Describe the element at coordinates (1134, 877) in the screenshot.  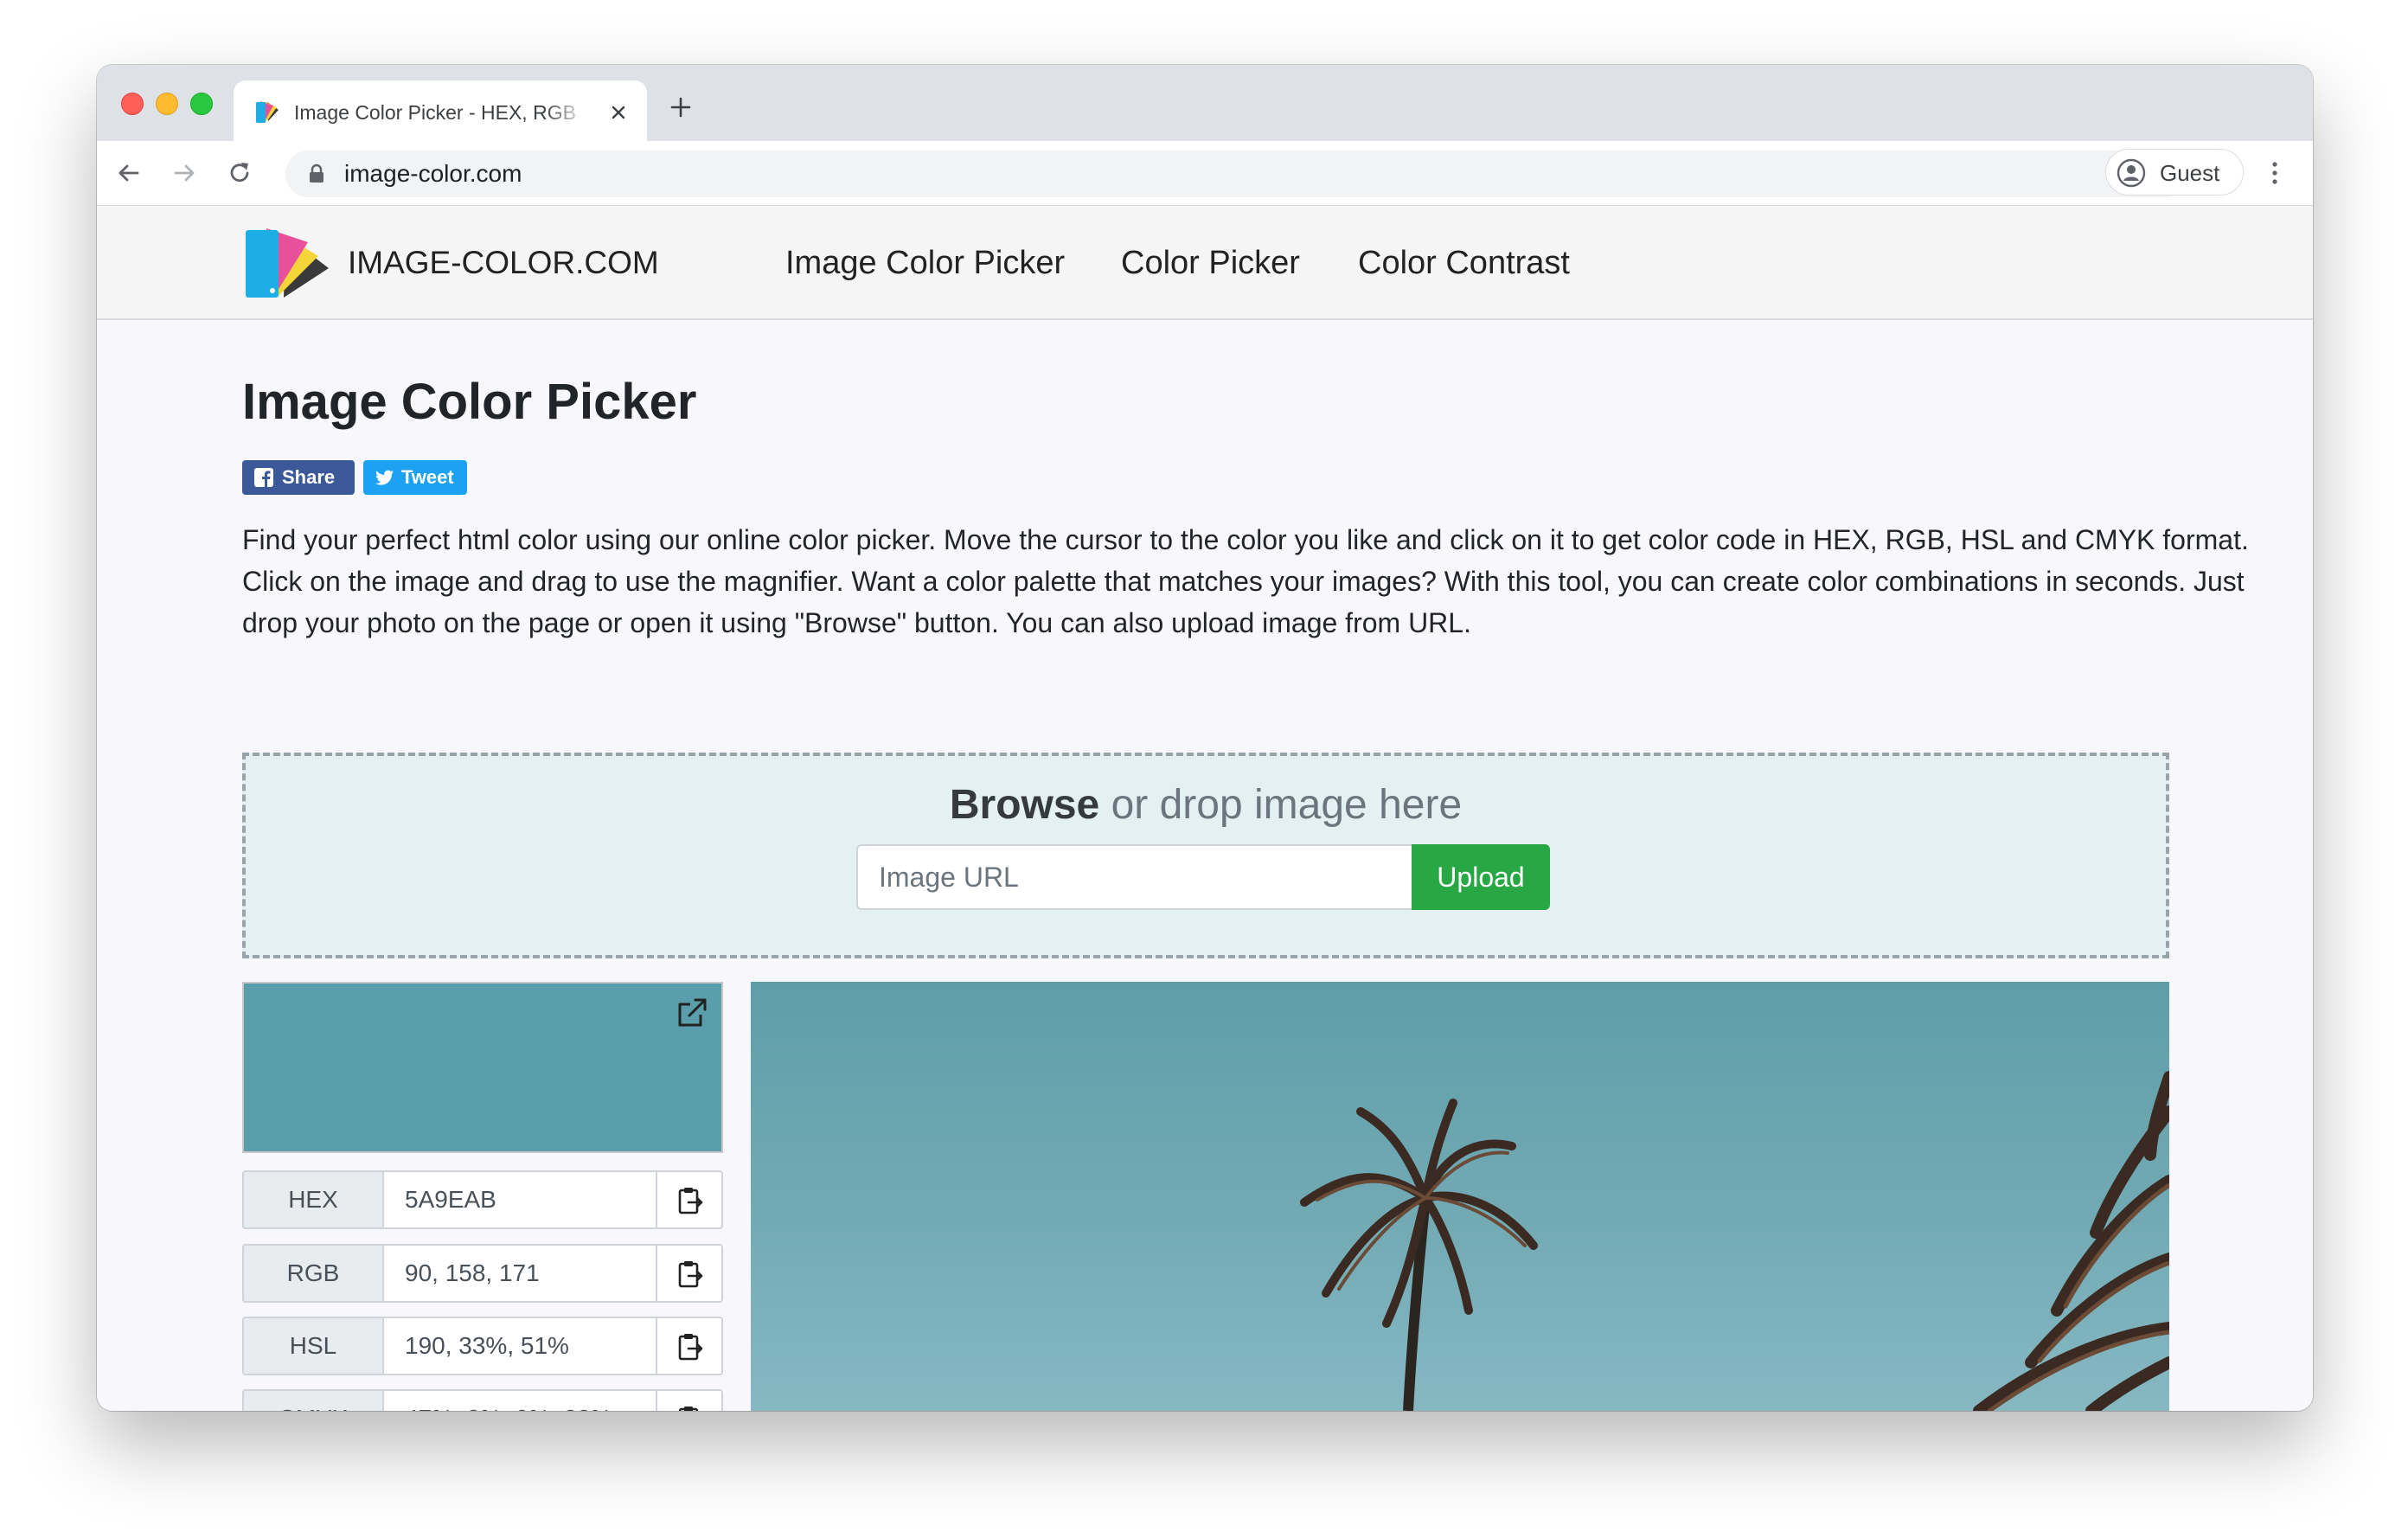
I see `image-url-input` at that location.